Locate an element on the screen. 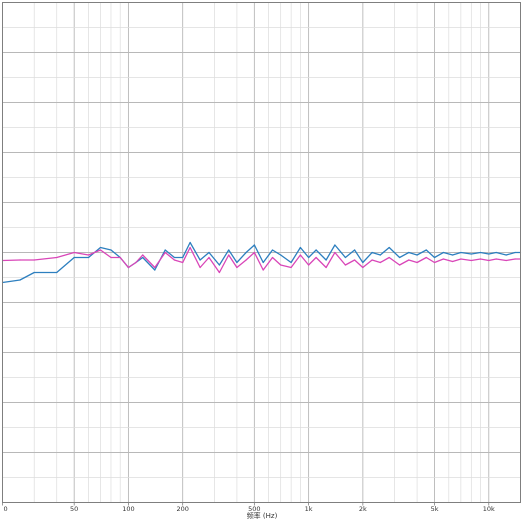  x-axis-label: 频率 (Hz) is located at coordinates (262, 515).